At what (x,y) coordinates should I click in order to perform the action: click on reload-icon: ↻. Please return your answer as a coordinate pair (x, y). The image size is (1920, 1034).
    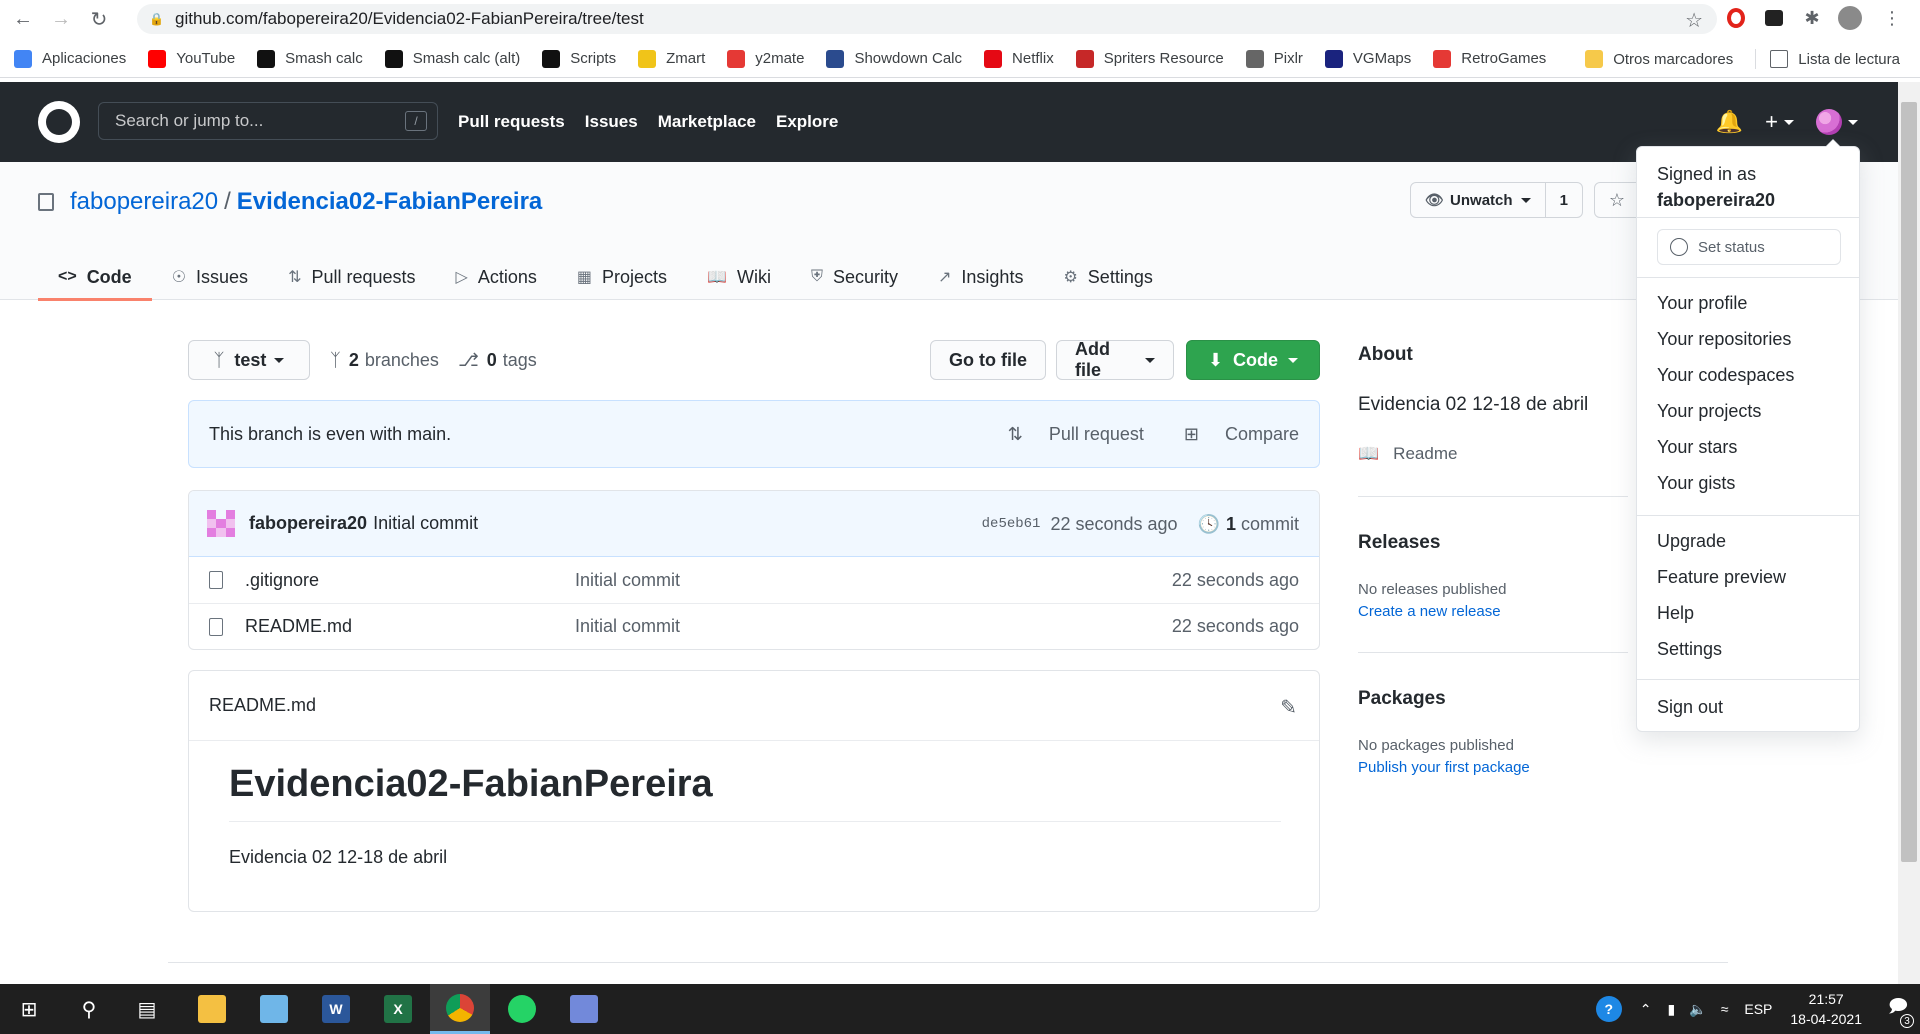
    Looking at the image, I should click on (99, 19).